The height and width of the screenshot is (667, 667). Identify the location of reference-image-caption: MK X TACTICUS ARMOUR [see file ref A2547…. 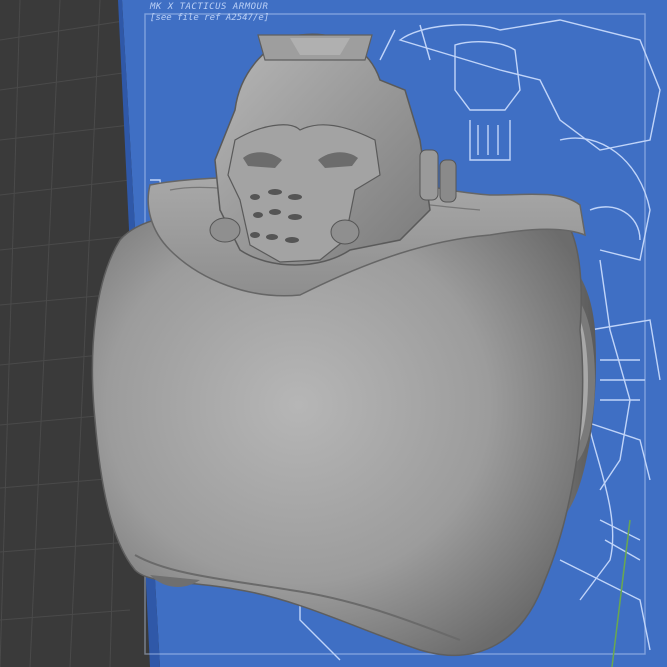
(209, 13).